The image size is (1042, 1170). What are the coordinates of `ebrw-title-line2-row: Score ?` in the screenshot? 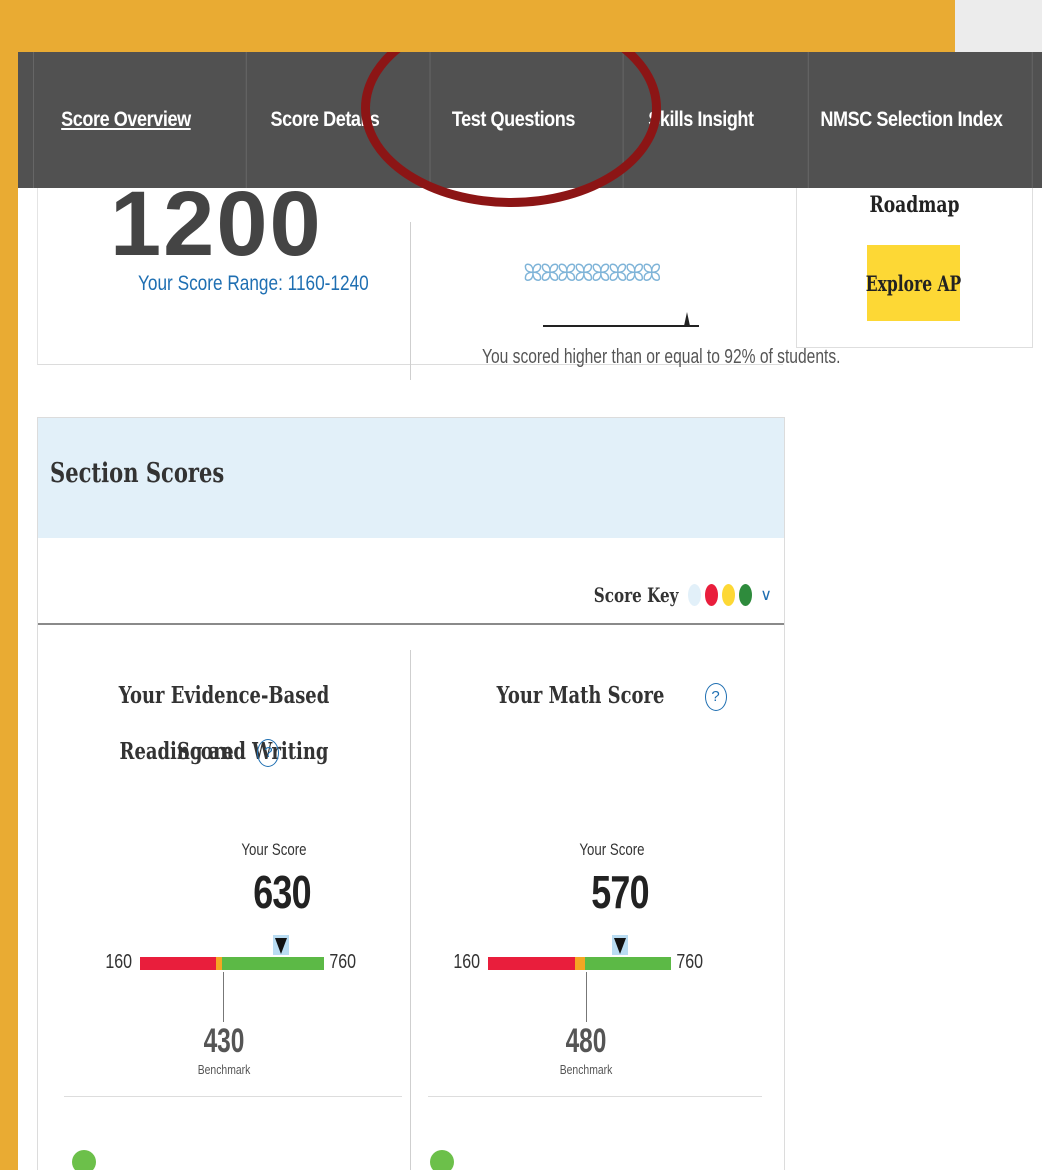 It's located at (224, 752).